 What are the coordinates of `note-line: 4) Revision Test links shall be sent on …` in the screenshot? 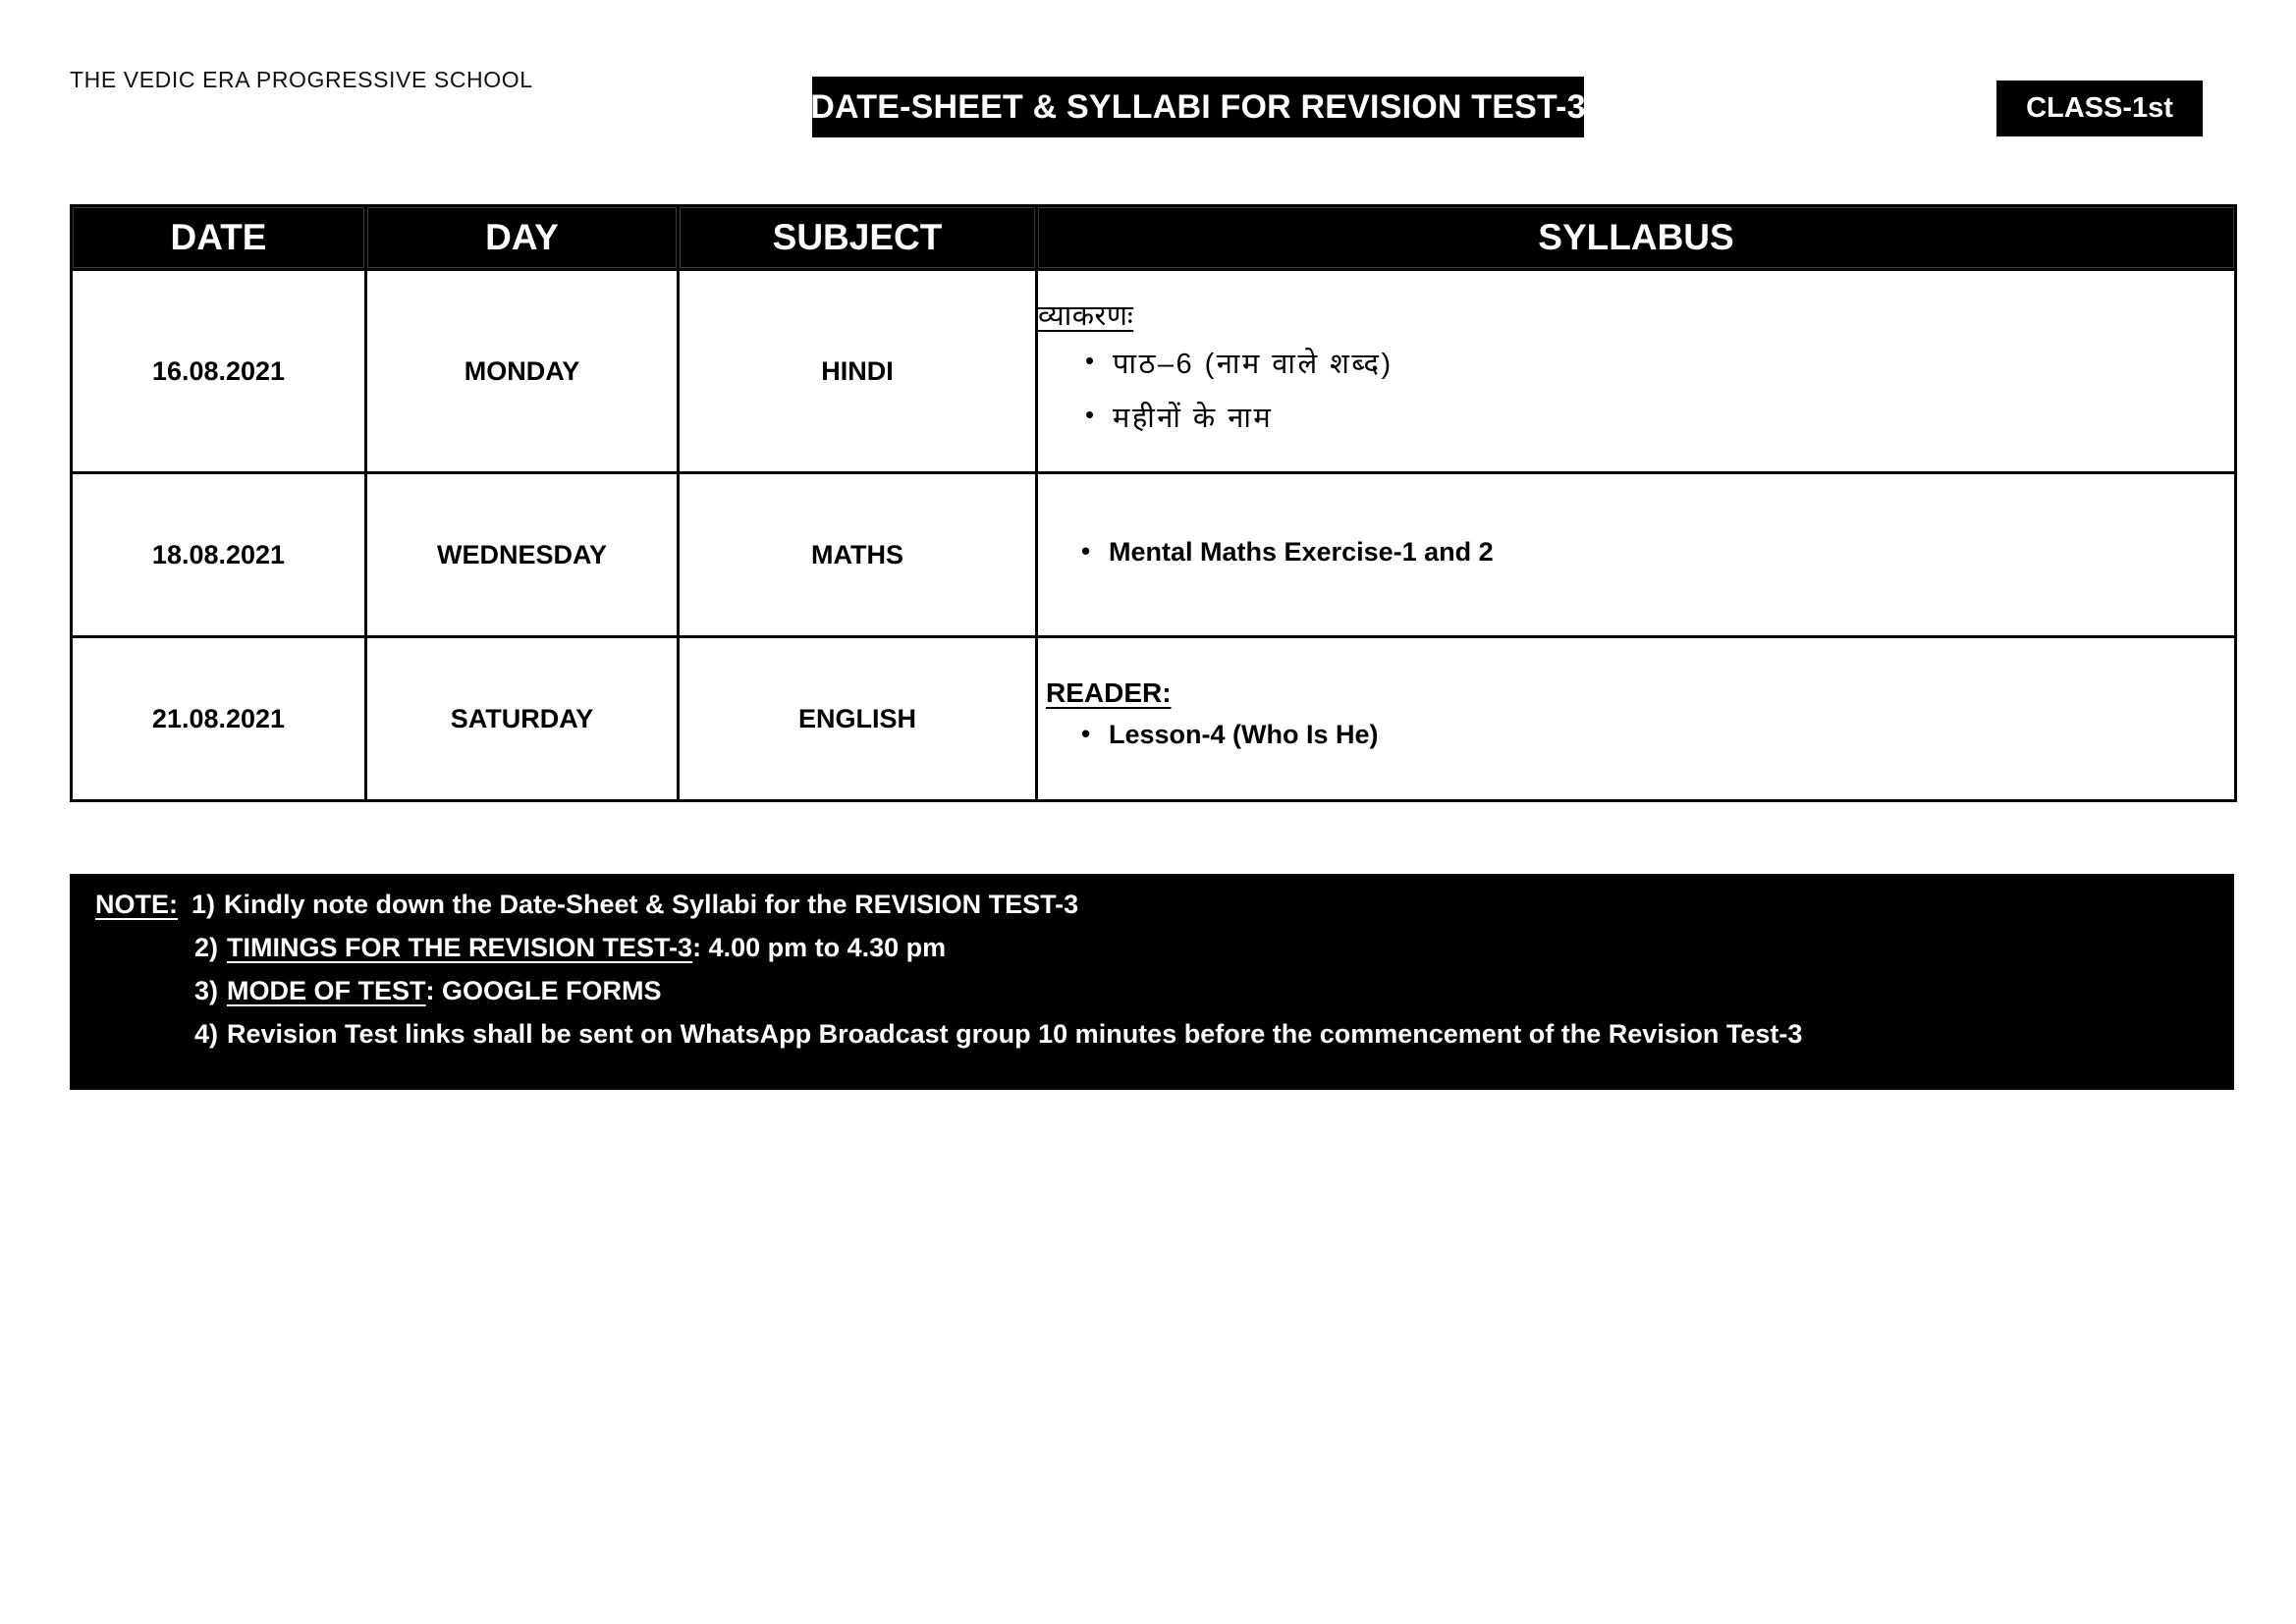 It's located at (1164, 1034).